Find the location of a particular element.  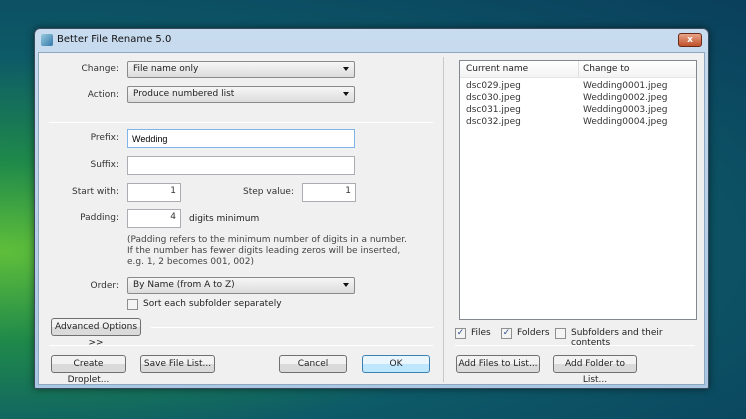

padding-label: Padding: is located at coordinates (99, 218).